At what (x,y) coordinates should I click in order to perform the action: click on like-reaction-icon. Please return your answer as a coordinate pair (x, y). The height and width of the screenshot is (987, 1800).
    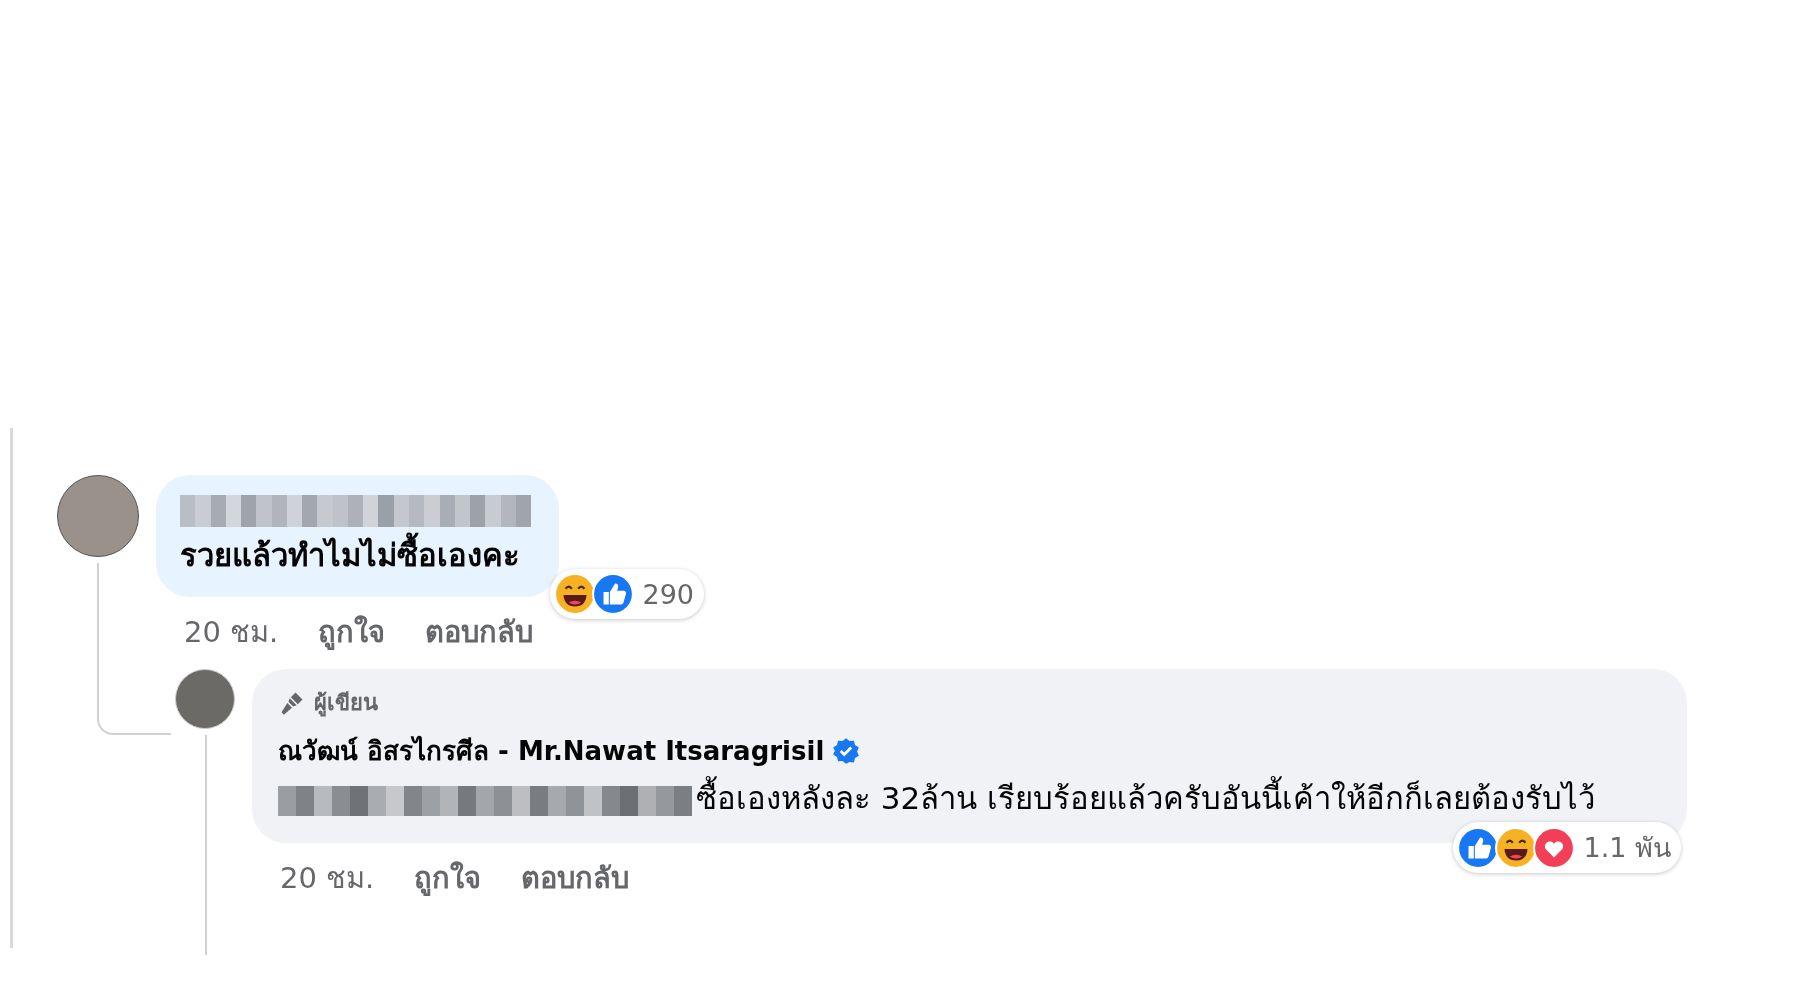
    Looking at the image, I should click on (613, 594).